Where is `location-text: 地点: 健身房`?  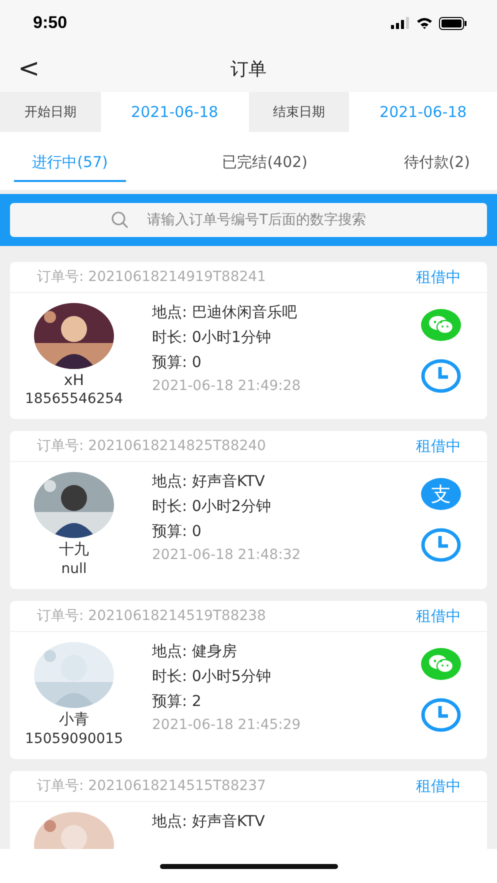
location-text: 地点: 健身房 is located at coordinates (195, 651).